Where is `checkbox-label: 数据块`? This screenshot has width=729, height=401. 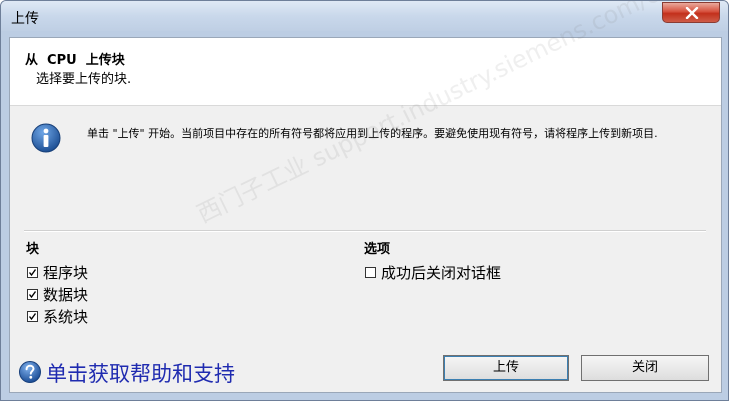 checkbox-label: 数据块 is located at coordinates (66, 294).